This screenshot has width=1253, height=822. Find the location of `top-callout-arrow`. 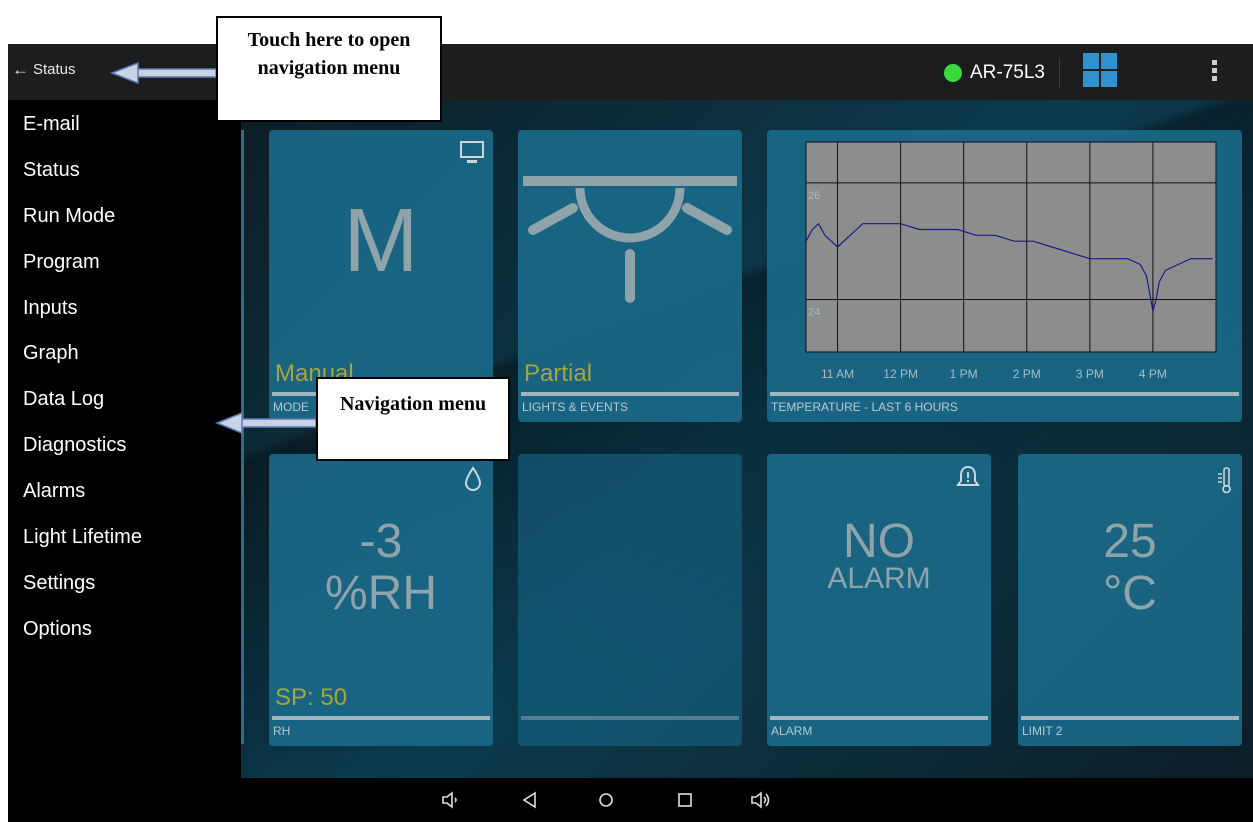

top-callout-arrow is located at coordinates (163, 73).